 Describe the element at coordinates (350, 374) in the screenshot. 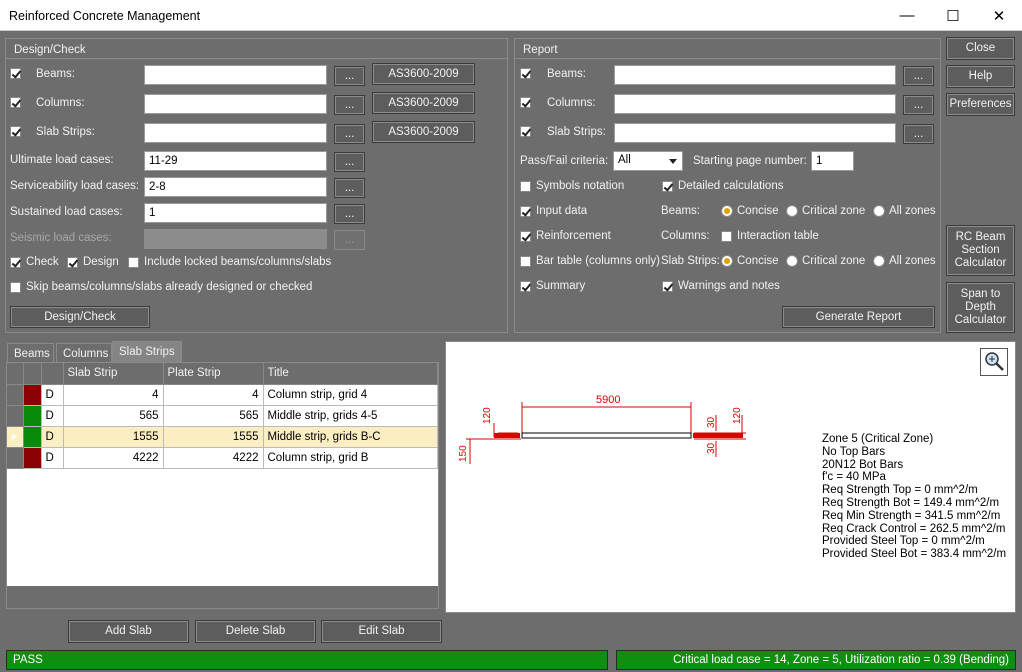

I see `header-title: Title` at that location.